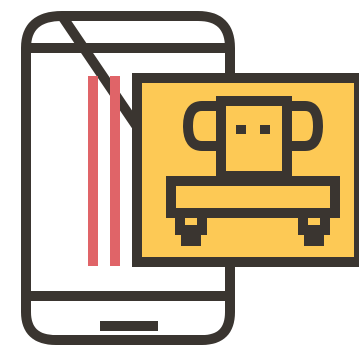 This screenshot has height=354, width=359. I want to click on stripe-right, so click(115, 171).